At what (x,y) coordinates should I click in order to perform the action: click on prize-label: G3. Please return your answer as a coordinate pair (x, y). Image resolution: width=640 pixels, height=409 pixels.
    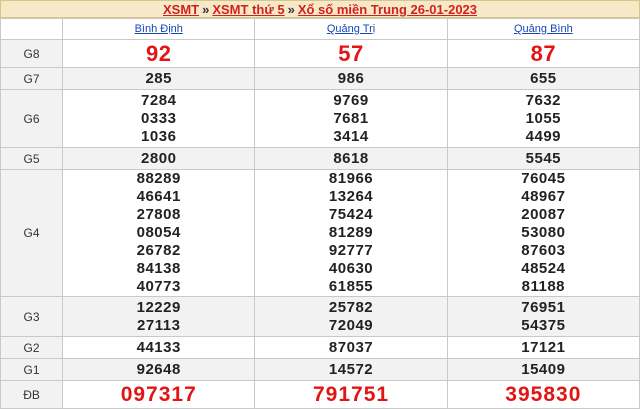
    Looking at the image, I should click on (32, 316).